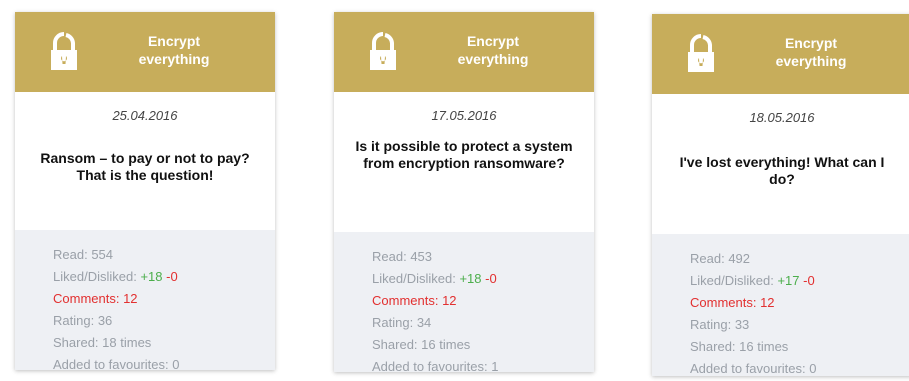 The image size is (909, 381). I want to click on favourites-value: 1, so click(495, 366).